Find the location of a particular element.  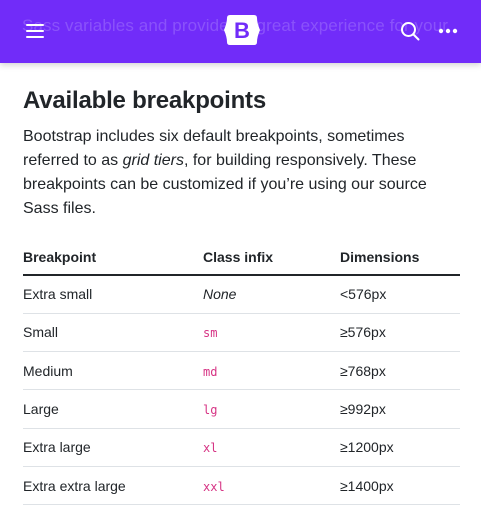

more-options-button is located at coordinates (448, 31).